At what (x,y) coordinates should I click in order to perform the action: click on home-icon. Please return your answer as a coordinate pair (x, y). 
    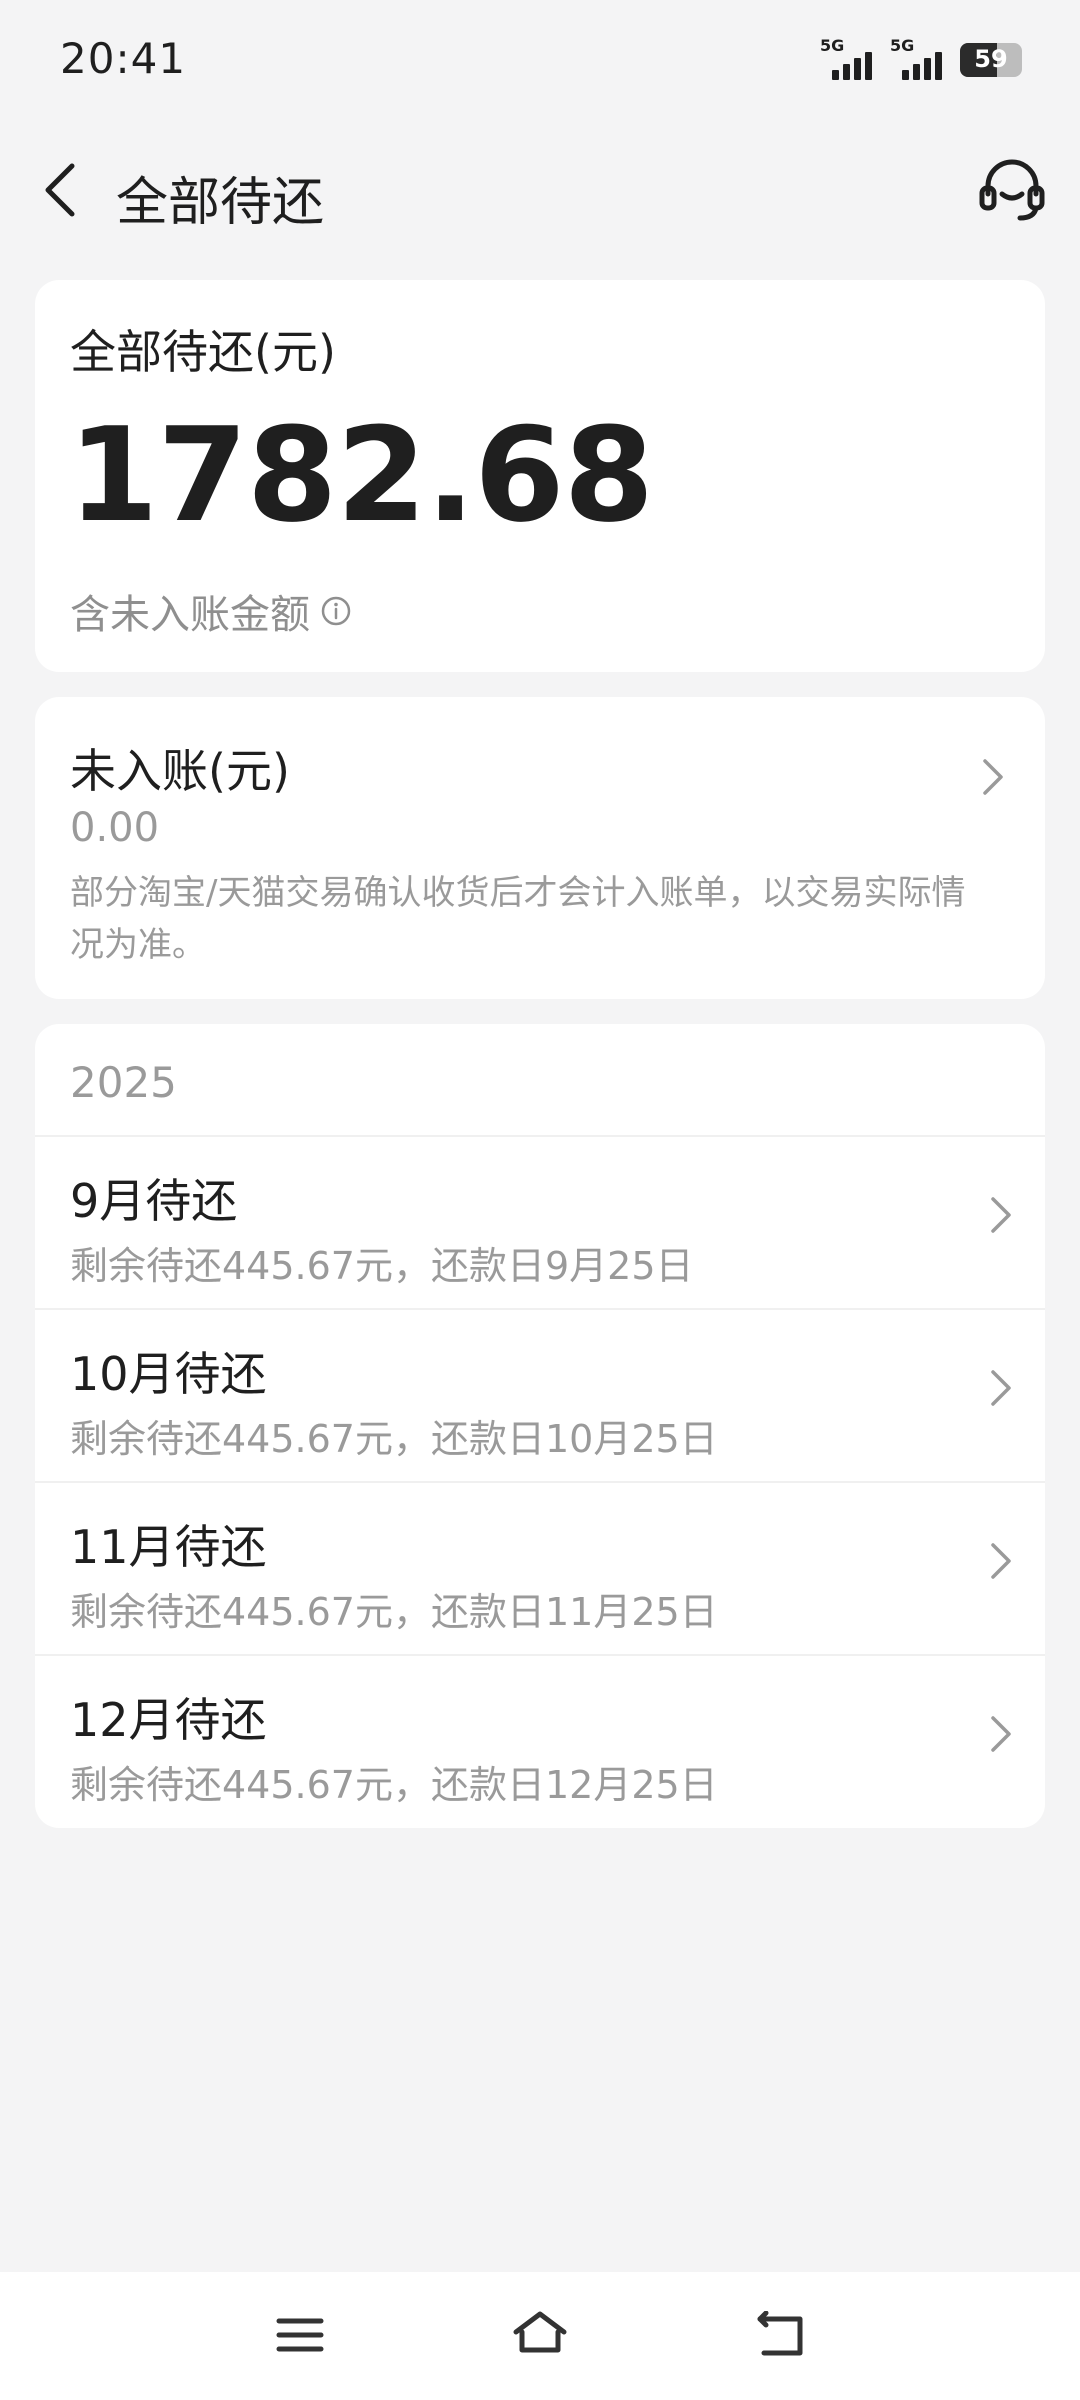
    Looking at the image, I should click on (540, 2332).